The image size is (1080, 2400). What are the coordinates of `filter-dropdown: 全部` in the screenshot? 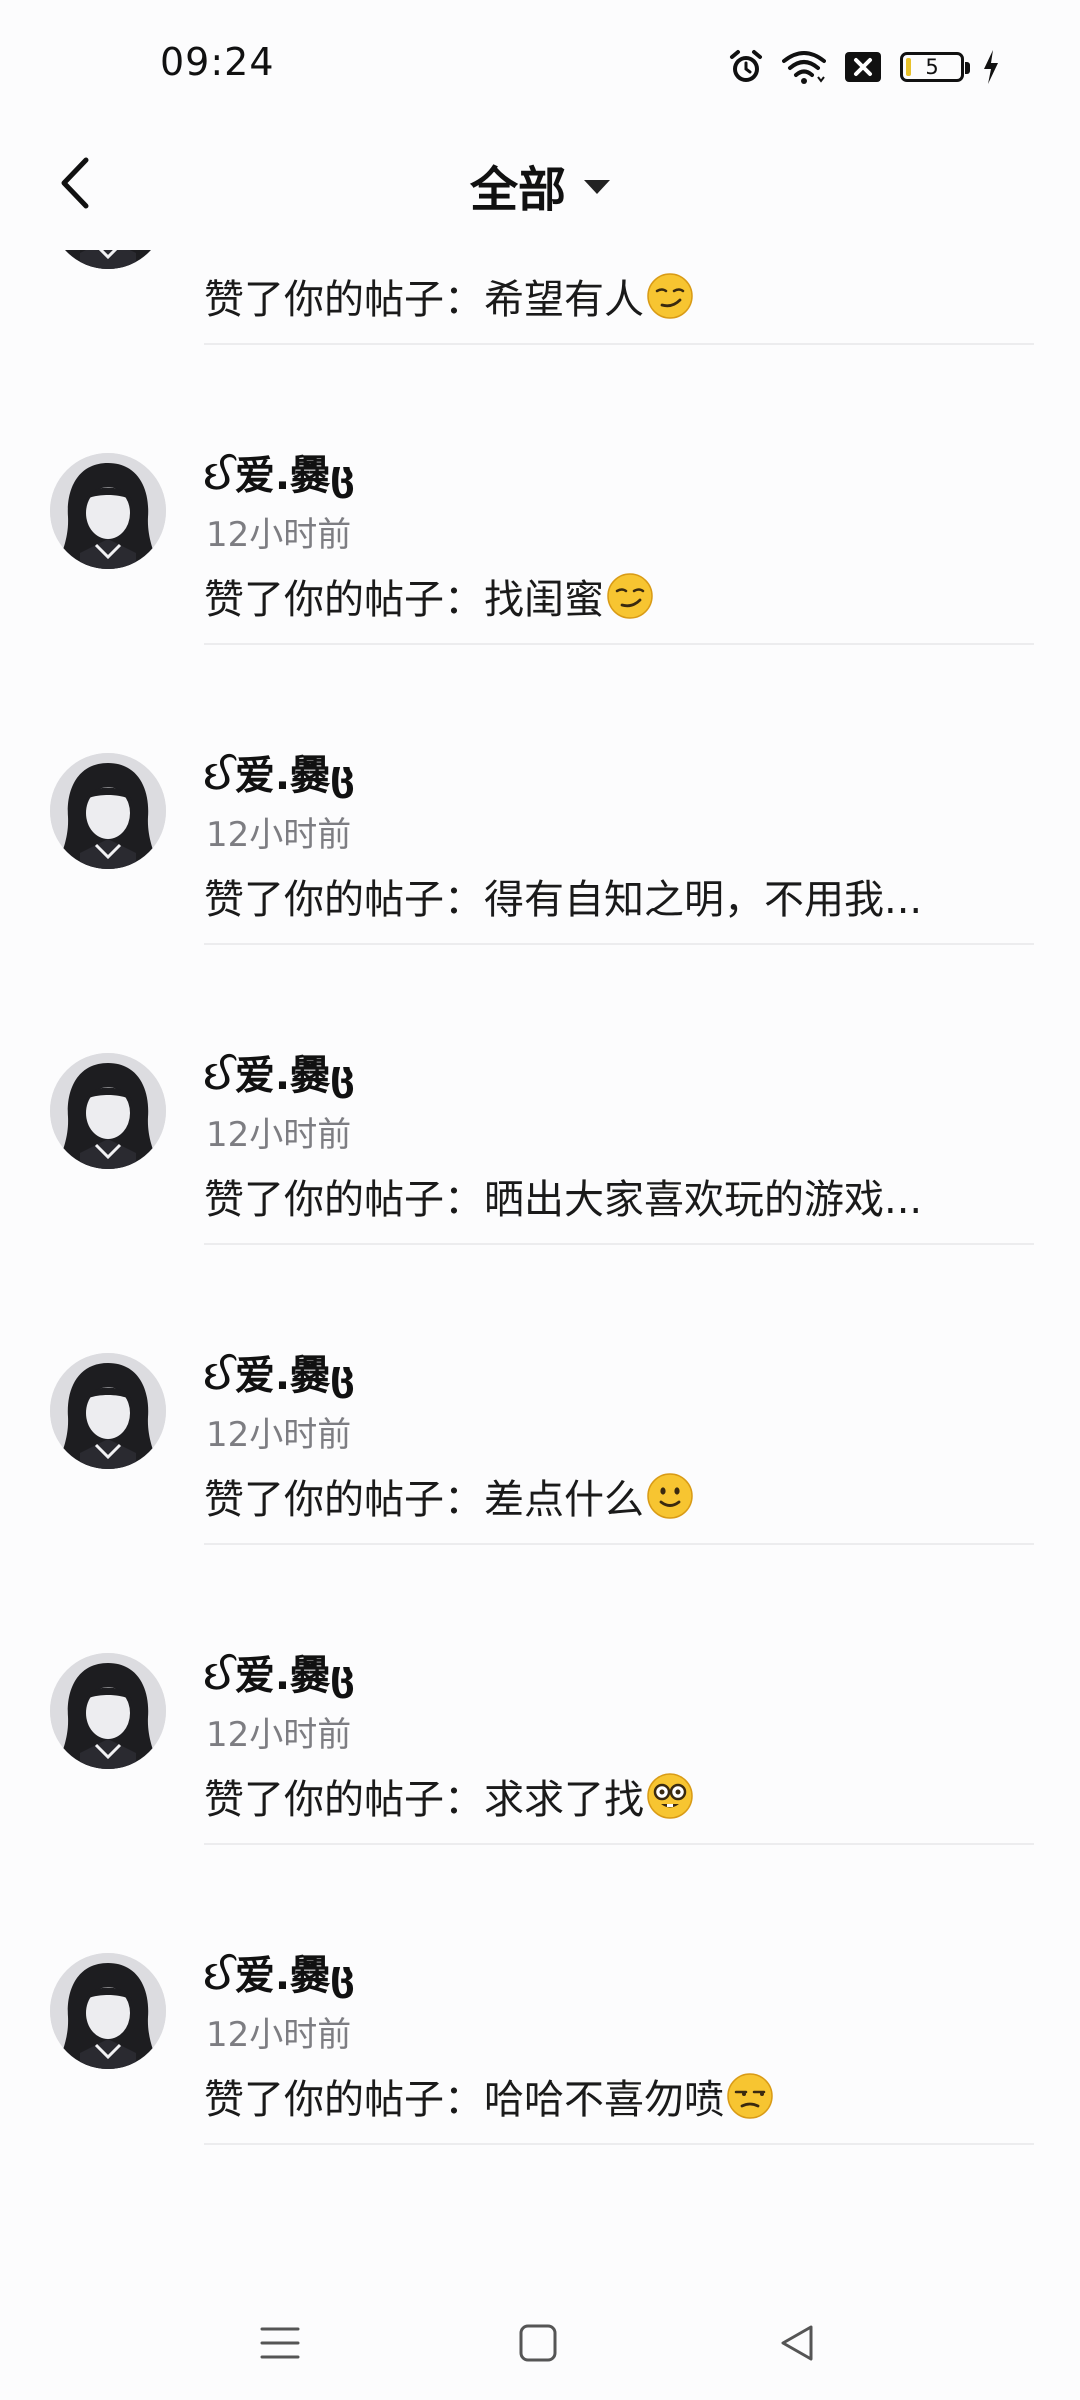 It's located at (540, 185).